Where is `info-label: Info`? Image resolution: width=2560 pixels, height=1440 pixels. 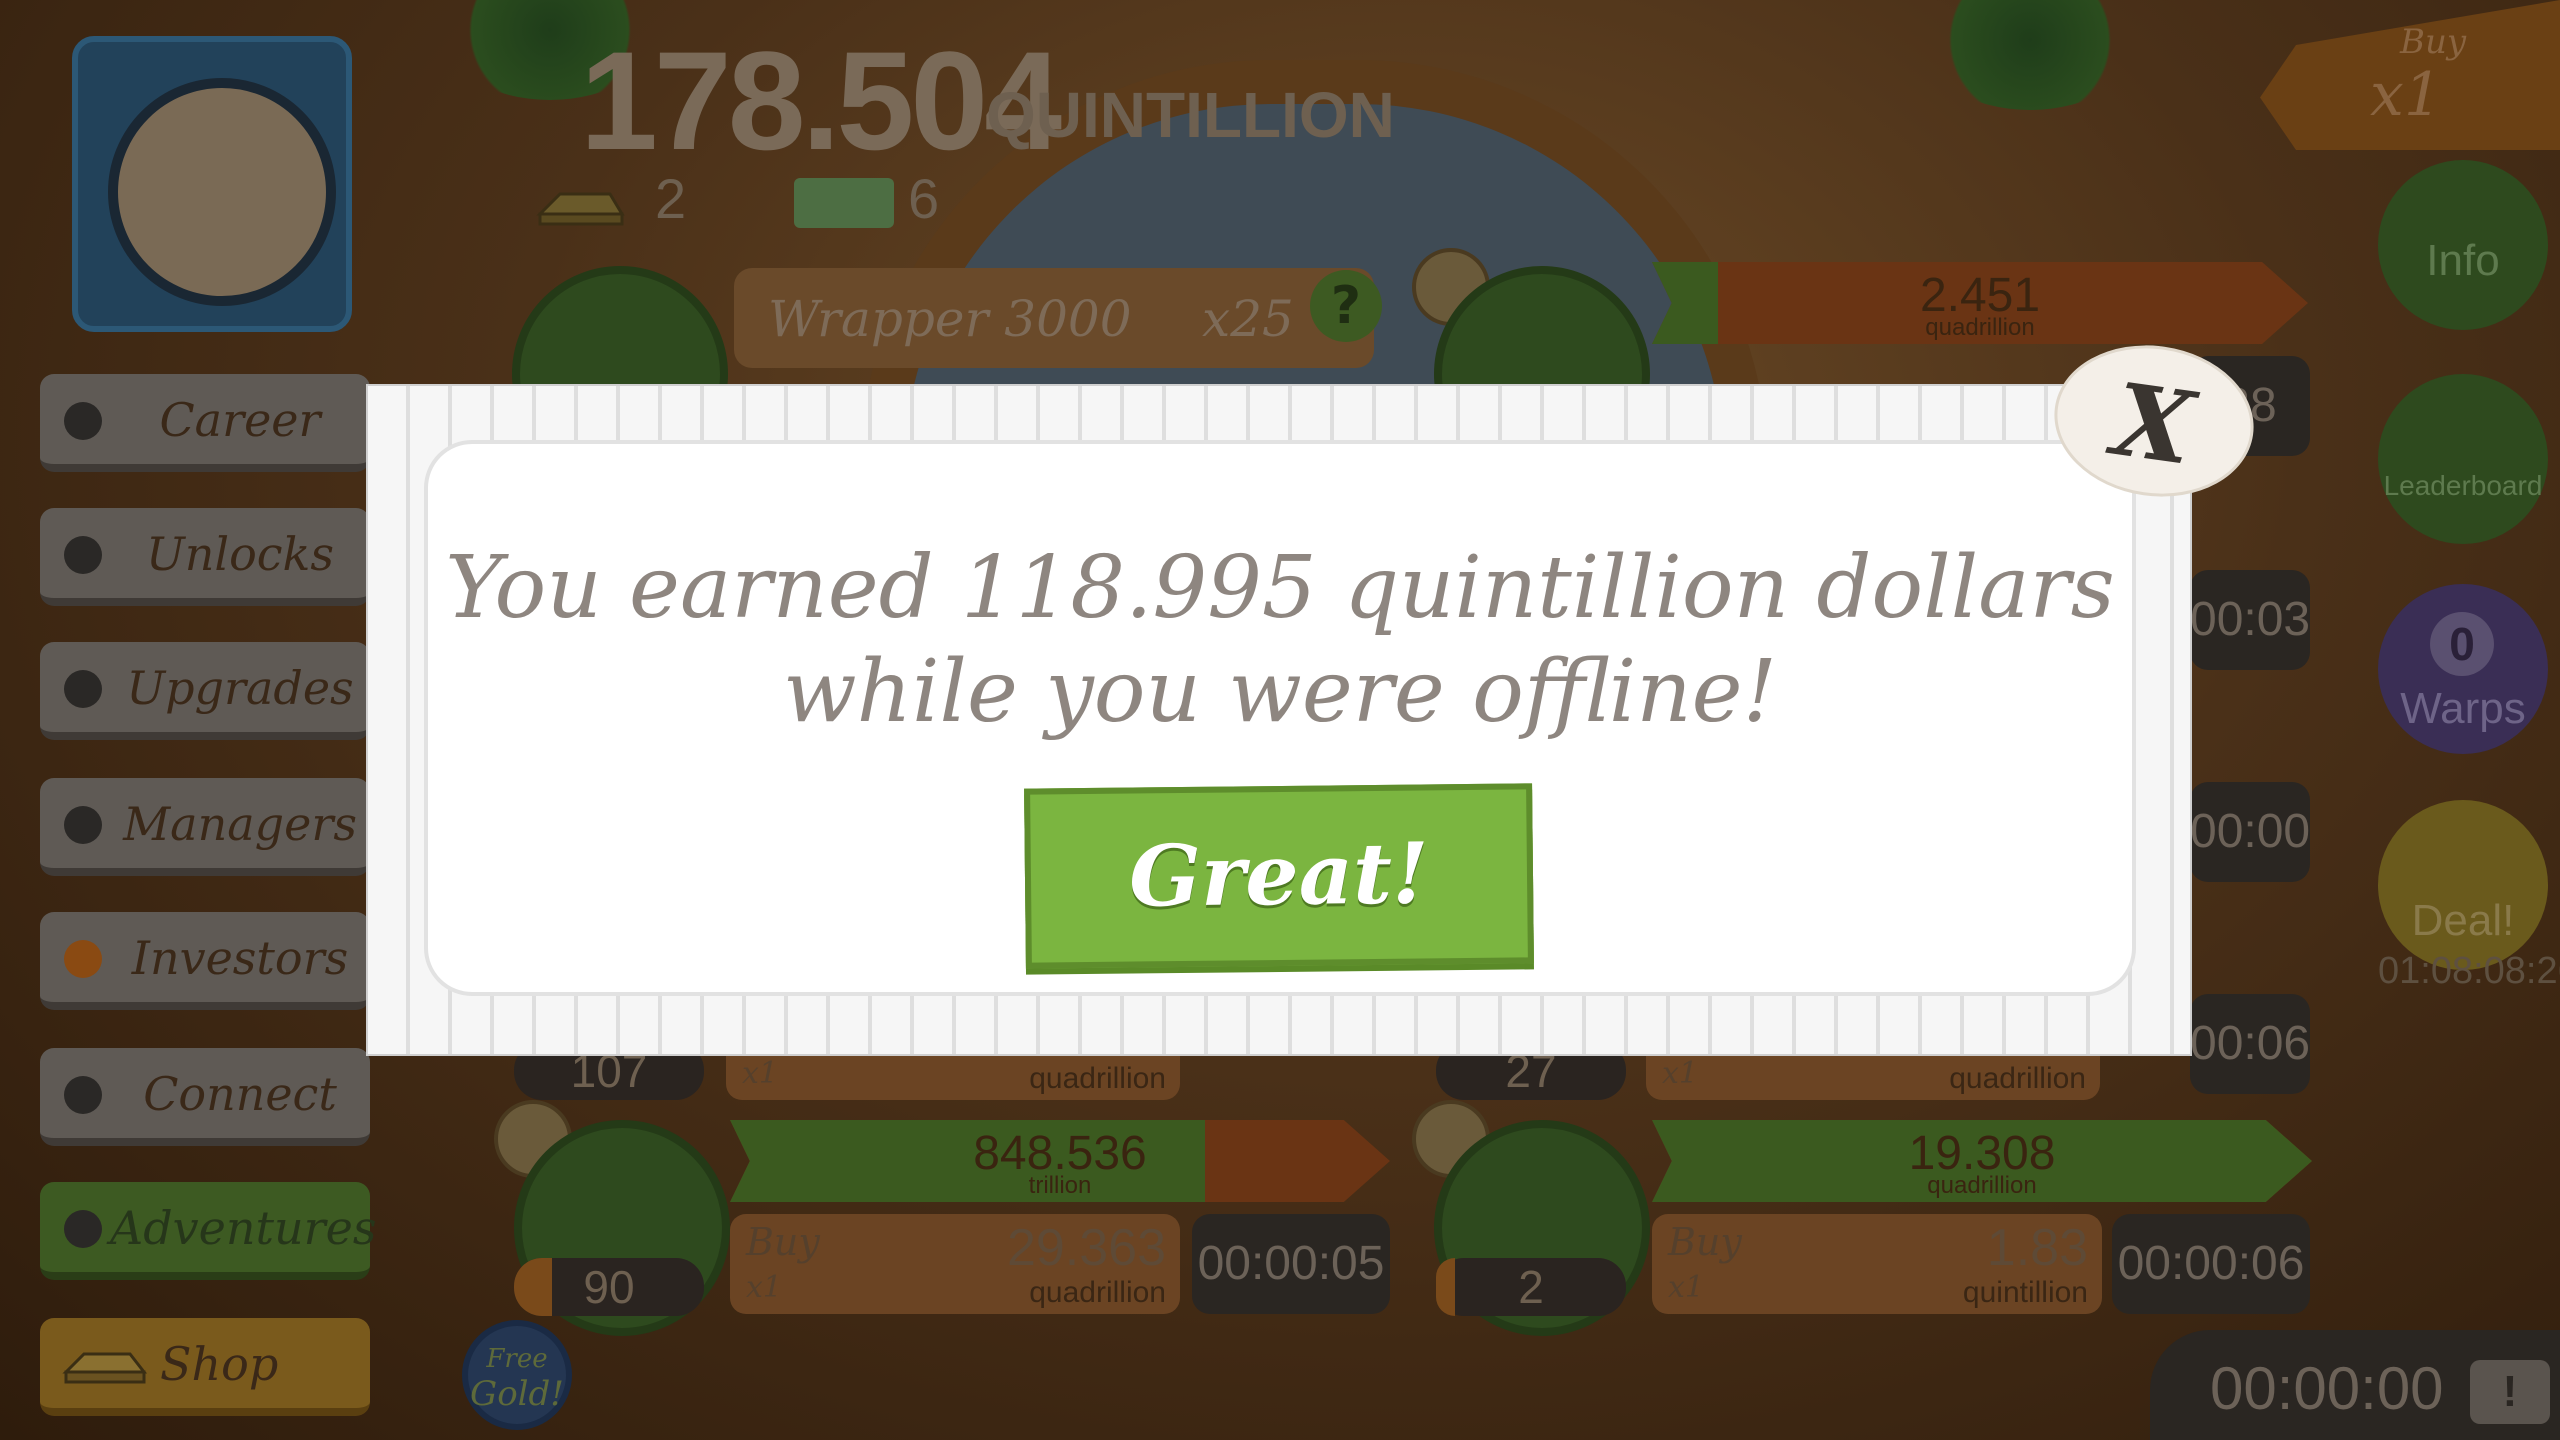 info-label: Info is located at coordinates (2463, 260).